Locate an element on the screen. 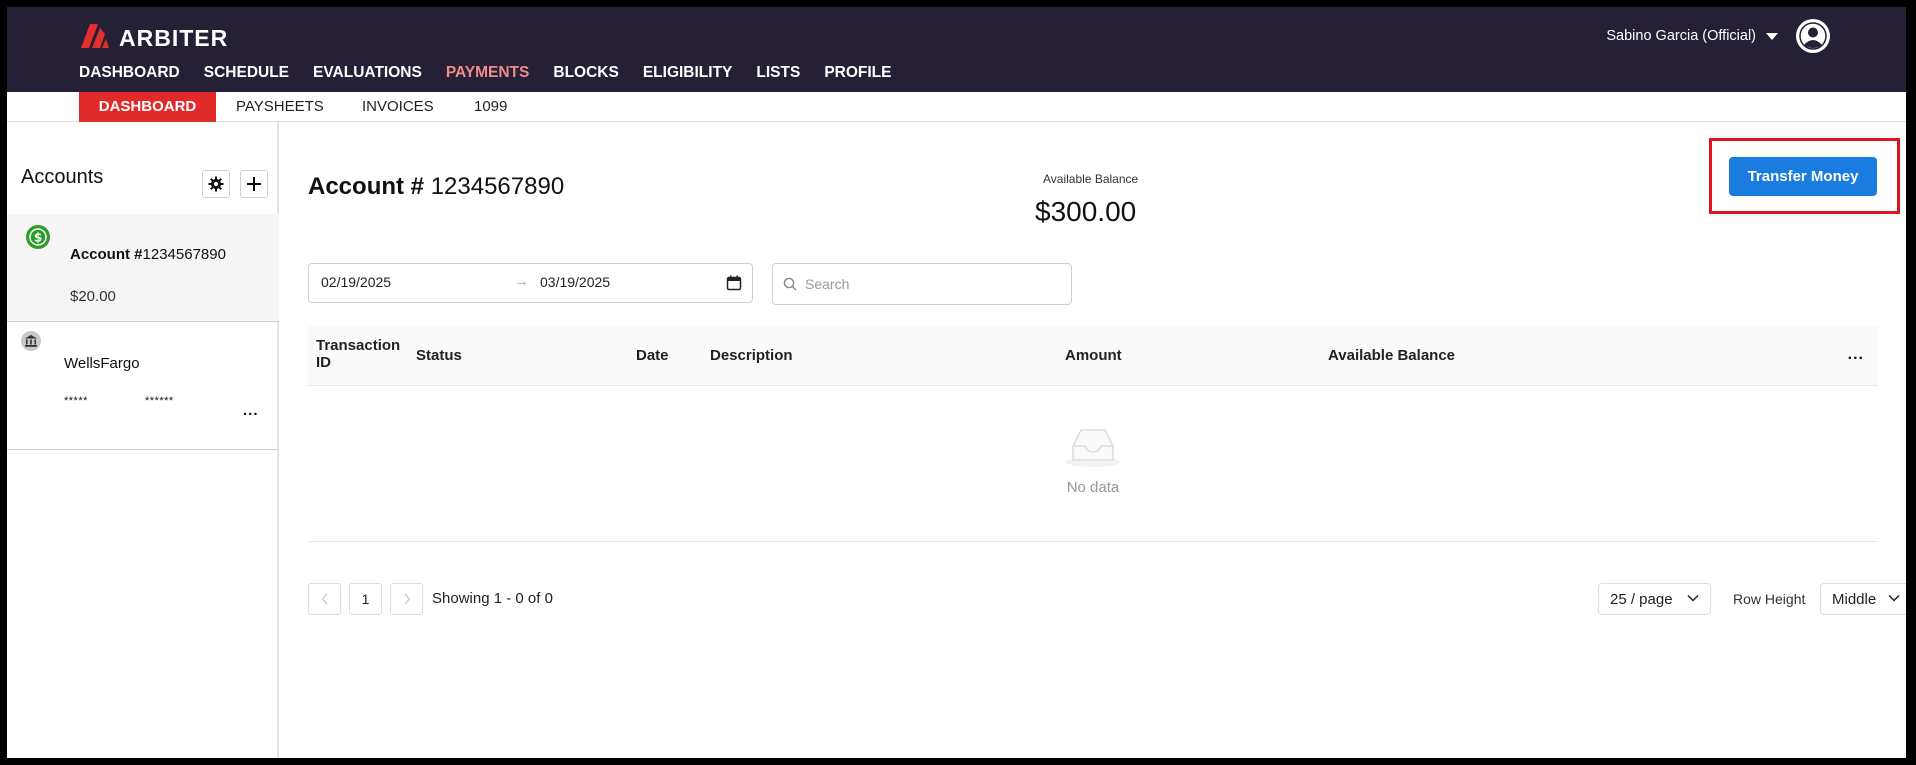 This screenshot has width=1916, height=765. arbiter-logo: ARBITER is located at coordinates (153, 35).